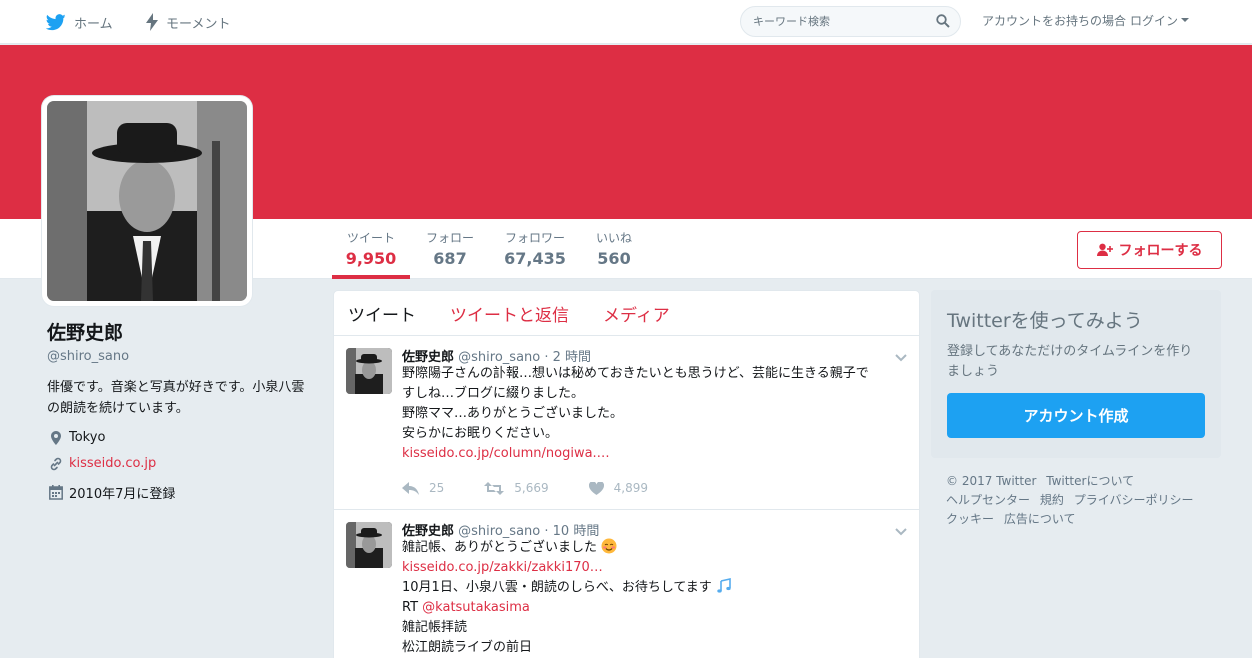  I want to click on signup-text: 登録してあなただけのタイムラインを作りましょう, so click(1070, 361).